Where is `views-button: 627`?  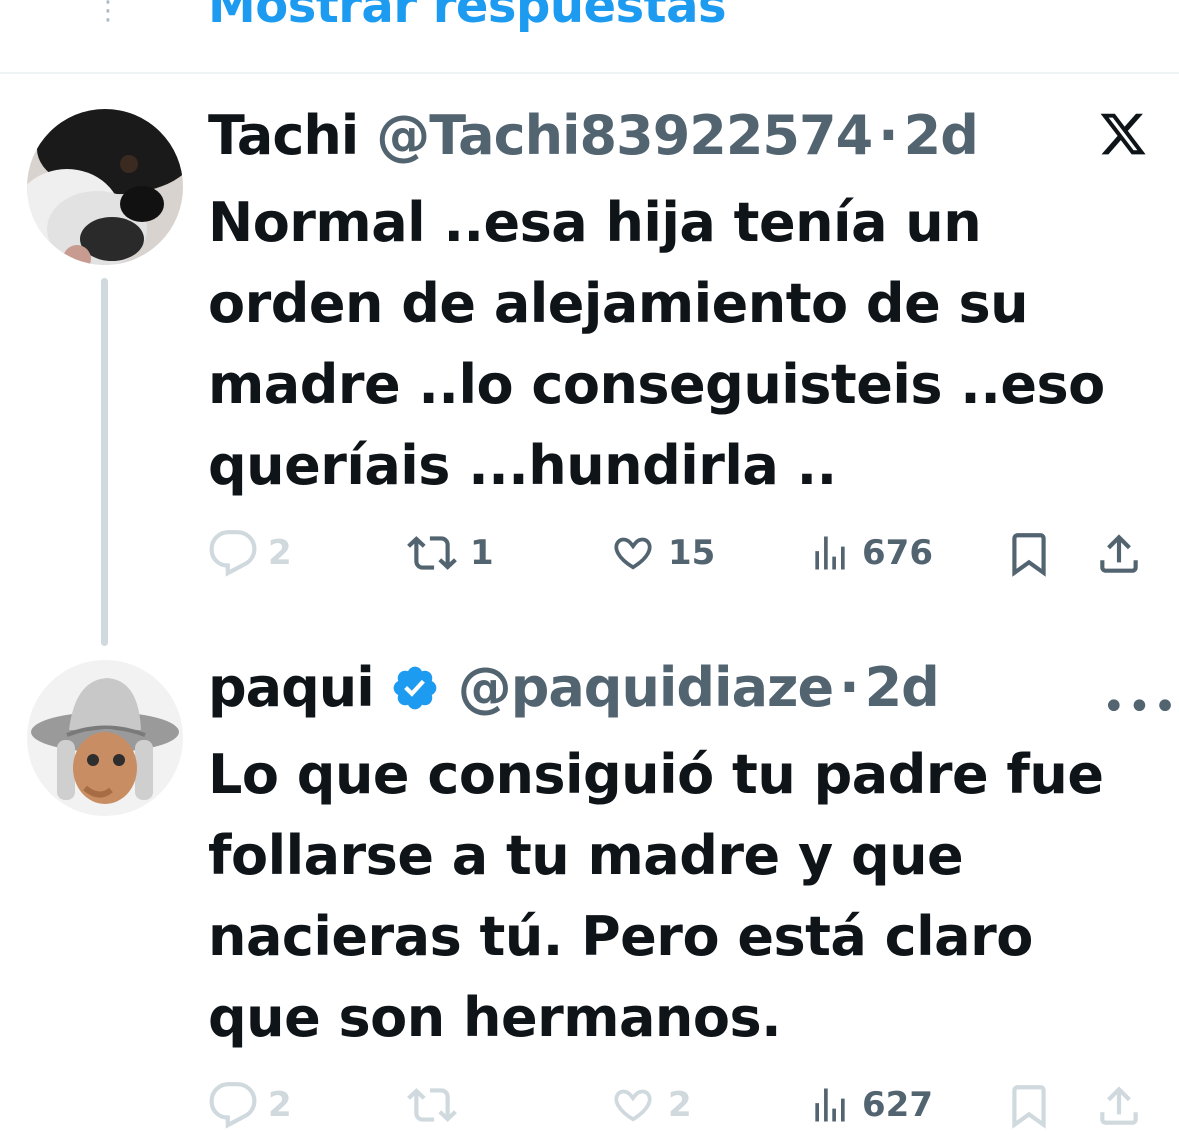 views-button: 627 is located at coordinates (870, 1105).